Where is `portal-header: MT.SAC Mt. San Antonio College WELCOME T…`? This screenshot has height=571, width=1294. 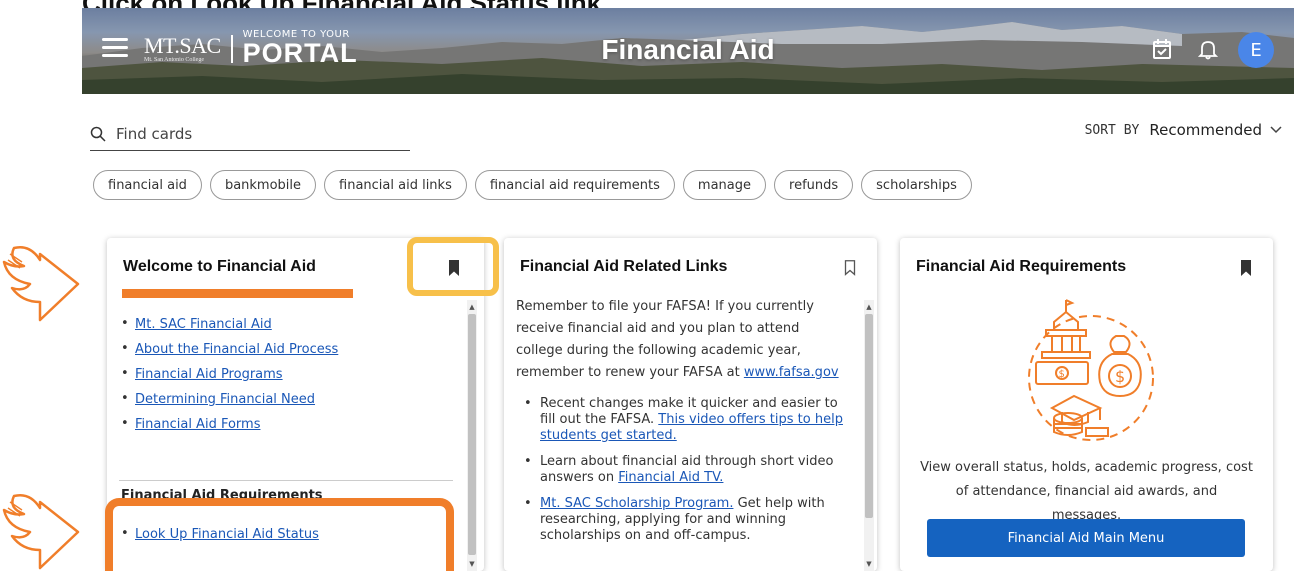 portal-header: MT.SAC Mt. San Antonio College WELCOME T… is located at coordinates (688, 51).